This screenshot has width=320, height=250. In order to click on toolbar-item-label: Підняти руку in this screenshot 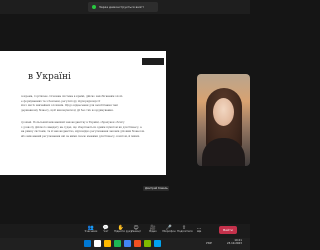, I will do `click(123, 231)`.